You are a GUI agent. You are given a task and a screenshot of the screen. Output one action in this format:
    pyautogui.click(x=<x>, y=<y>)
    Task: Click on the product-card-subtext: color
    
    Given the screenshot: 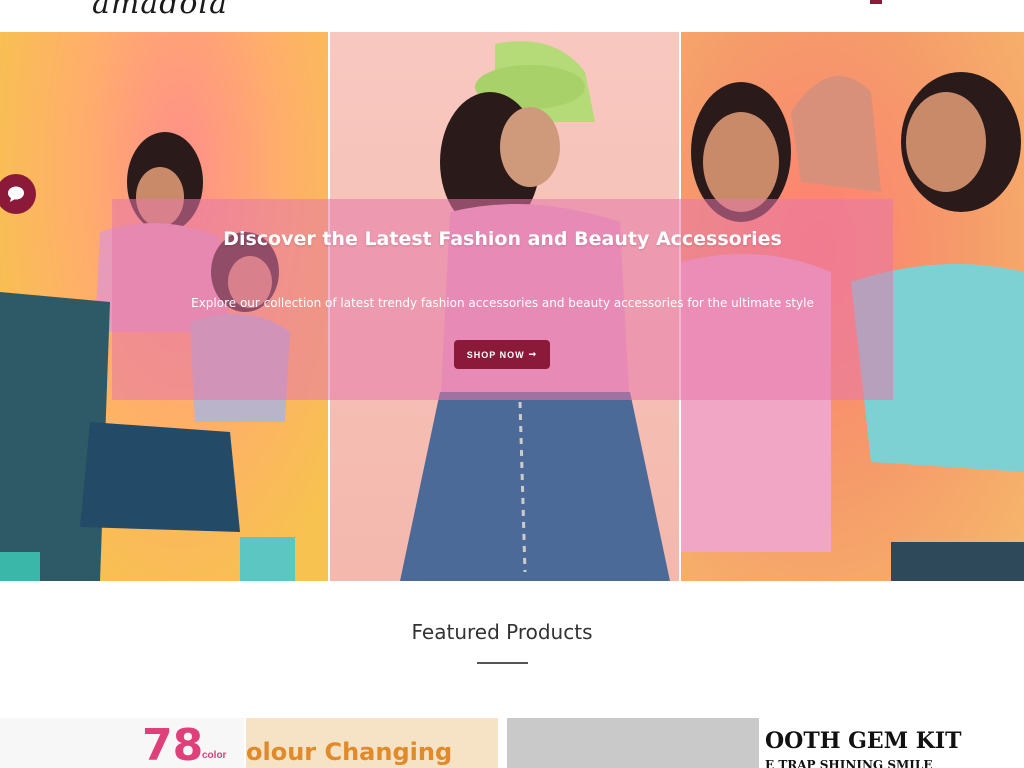 What is the action you would take?
    pyautogui.click(x=214, y=755)
    